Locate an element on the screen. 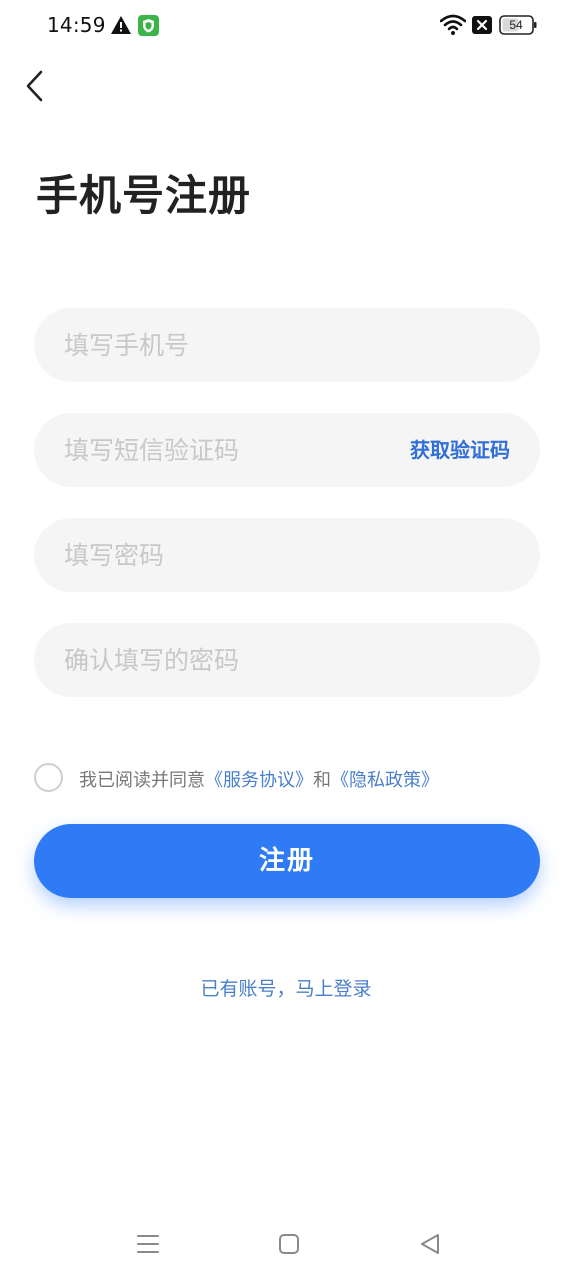 The height and width of the screenshot is (1280, 572). wifi-icon is located at coordinates (453, 24).